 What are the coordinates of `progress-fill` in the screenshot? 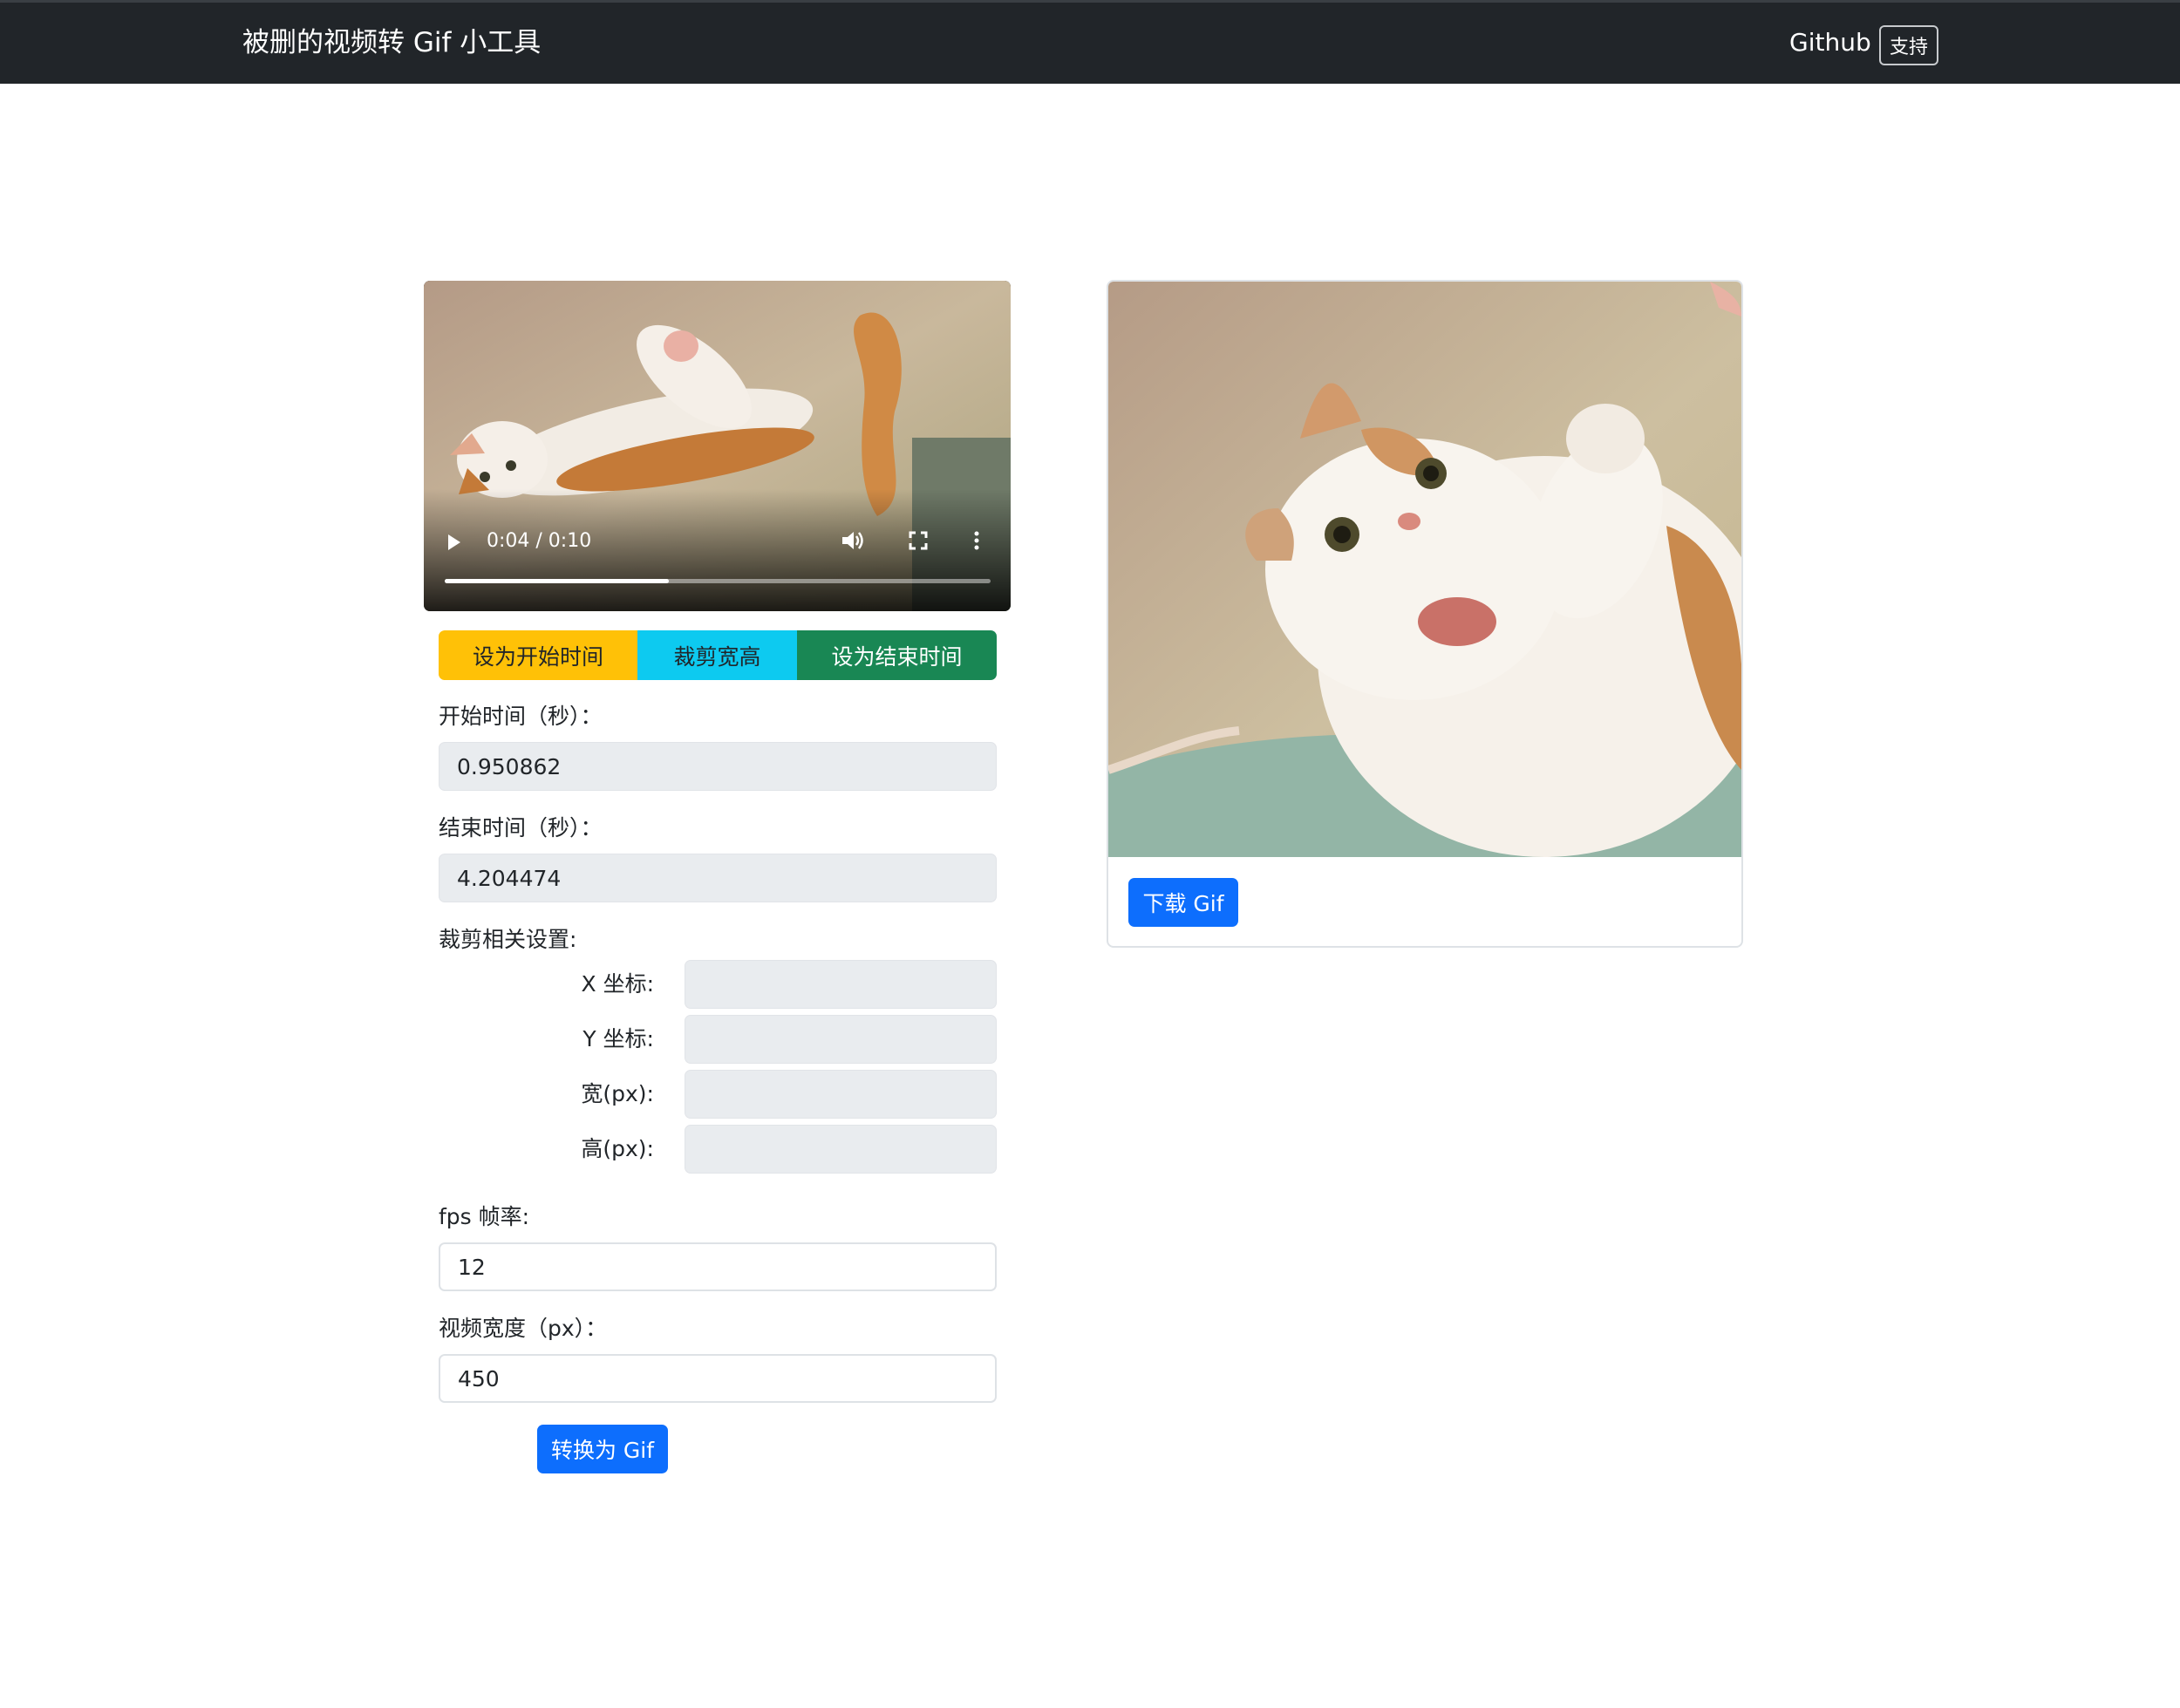 It's located at (557, 581).